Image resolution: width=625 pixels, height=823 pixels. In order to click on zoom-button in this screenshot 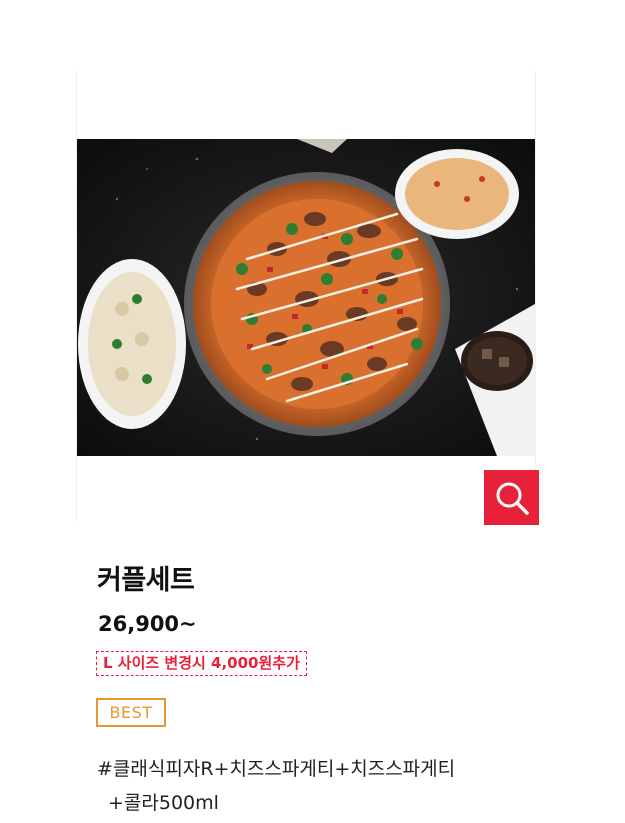, I will do `click(511, 497)`.